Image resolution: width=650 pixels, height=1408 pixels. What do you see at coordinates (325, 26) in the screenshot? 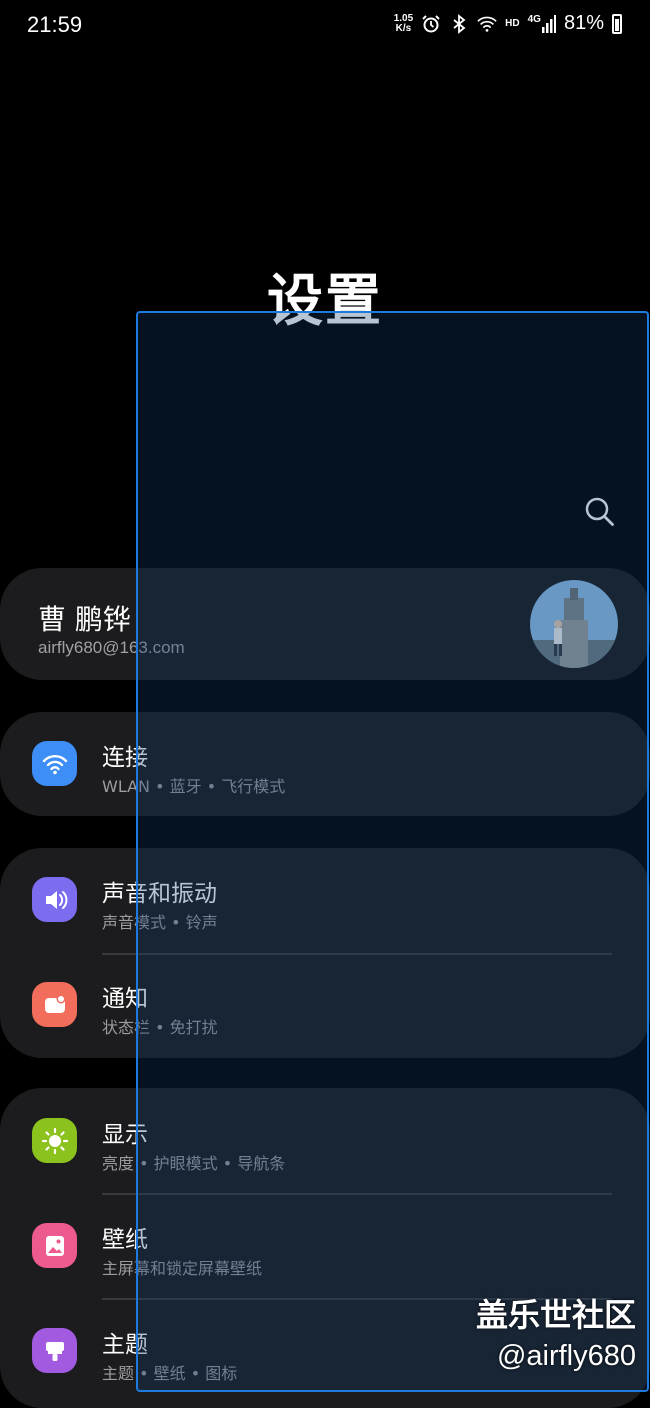
I see `status-bar: 21:59 1.05 K/s HD 4G 81%` at bounding box center [325, 26].